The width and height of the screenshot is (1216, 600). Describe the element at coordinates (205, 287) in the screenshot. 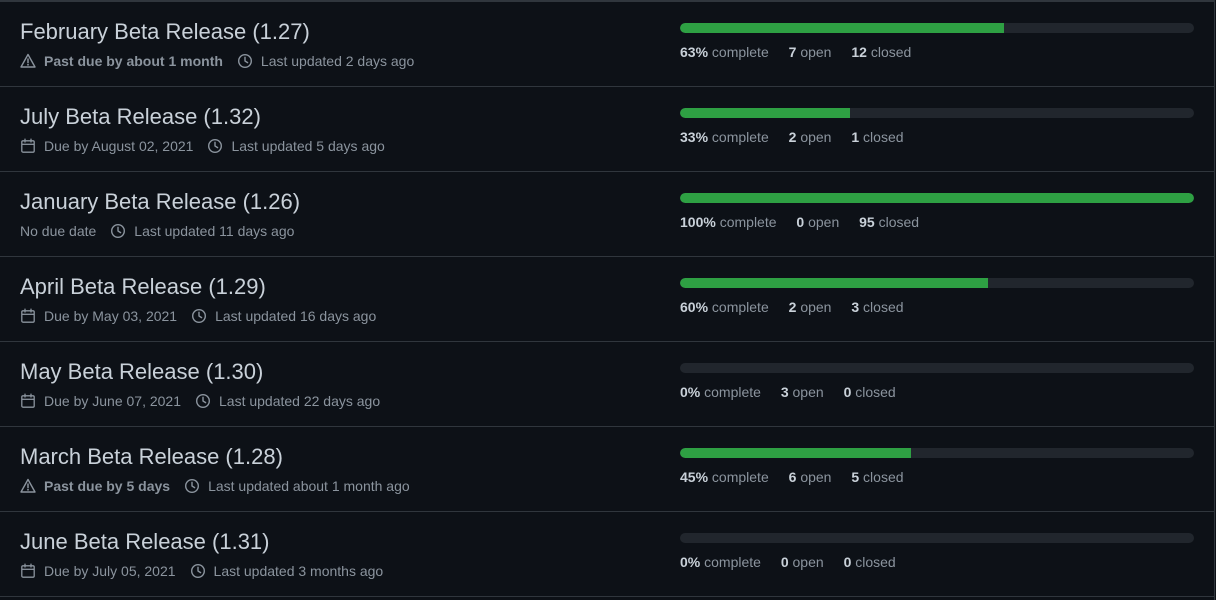

I see `milestone-title: April Beta Release (1.29)` at that location.